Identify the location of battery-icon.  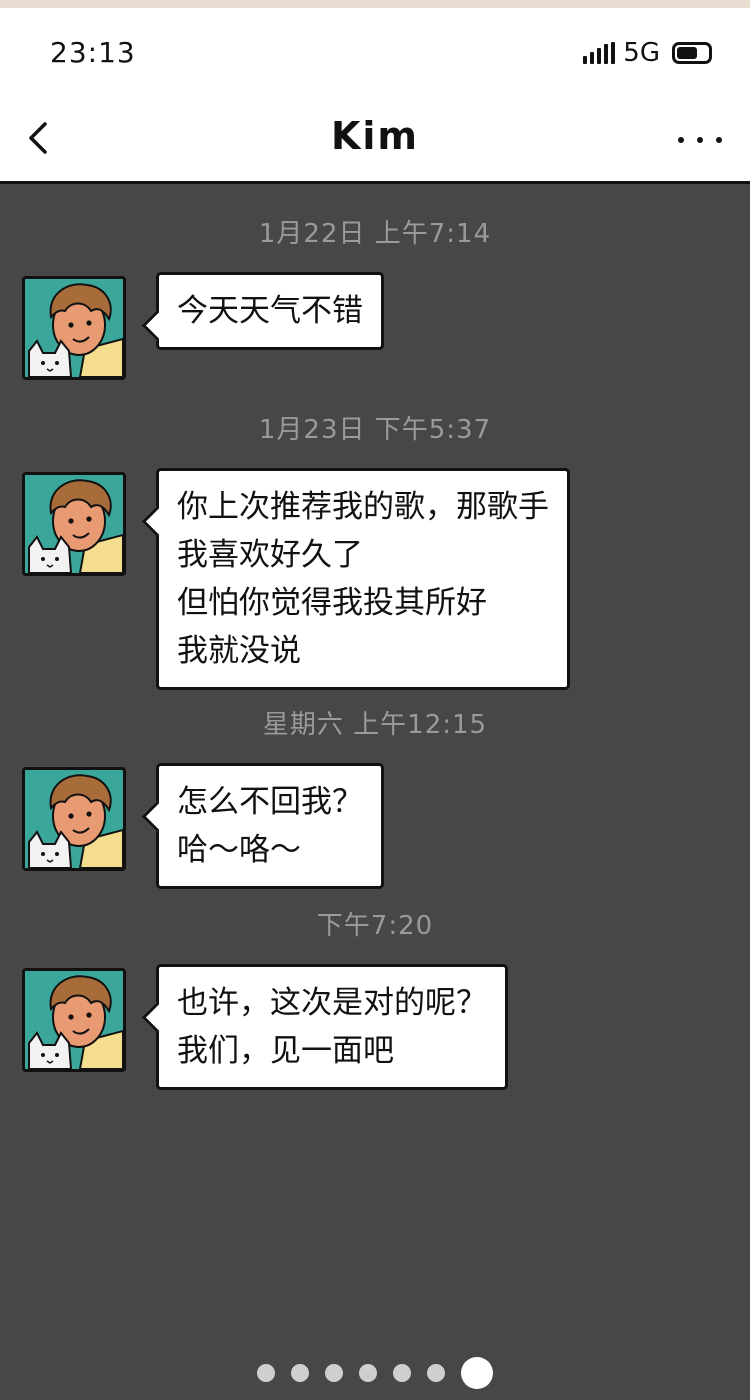
(692, 53).